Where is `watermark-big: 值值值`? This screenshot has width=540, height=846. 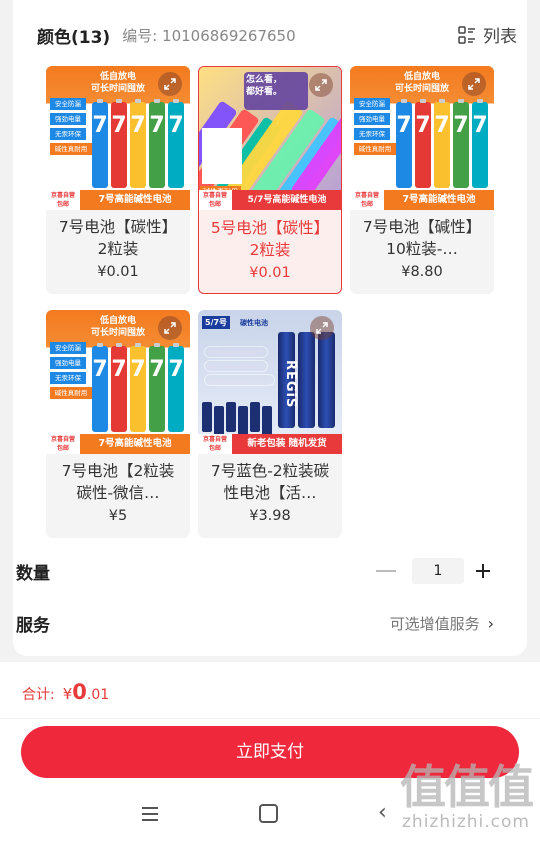
watermark-big: 值值值 is located at coordinates (467, 787).